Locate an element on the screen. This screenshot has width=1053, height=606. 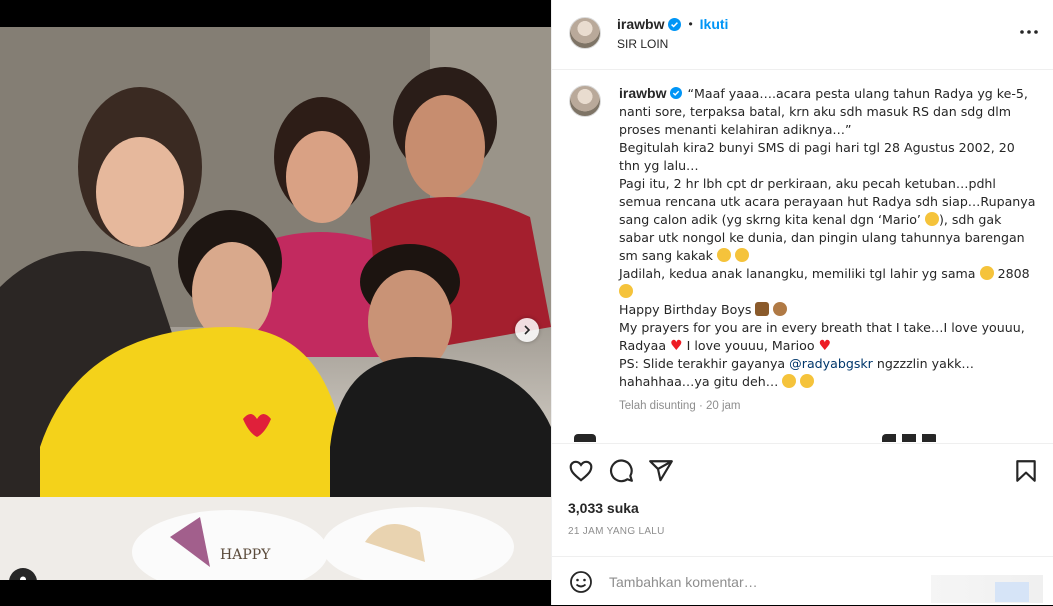
follow-button: Ikuti is located at coordinates (714, 24).